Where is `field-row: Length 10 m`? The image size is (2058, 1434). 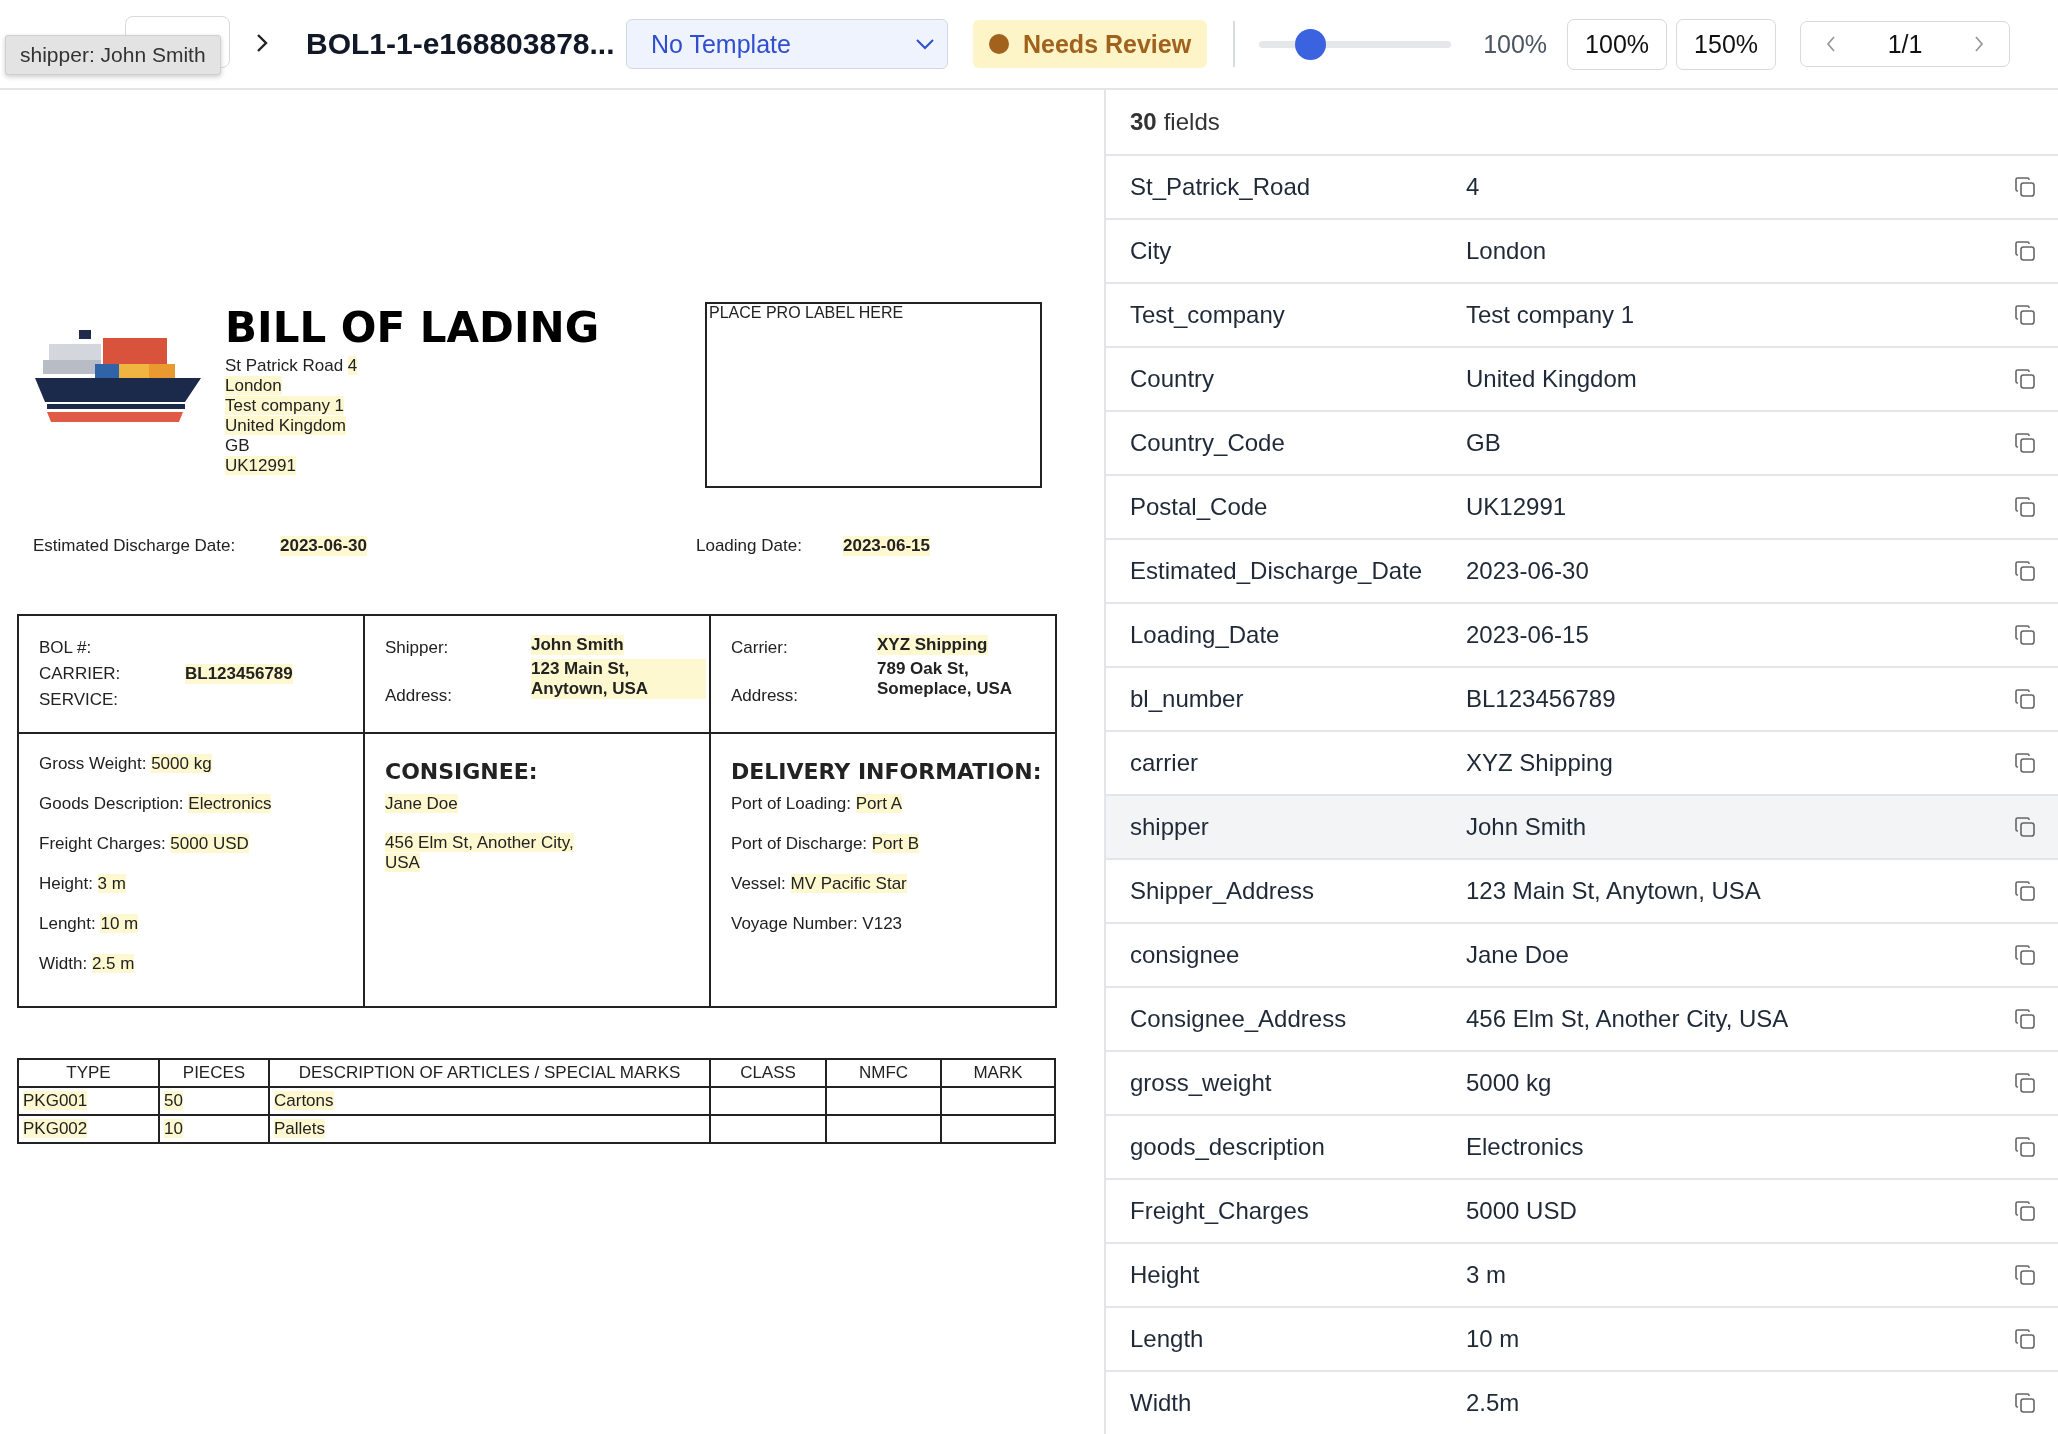
field-row: Length 10 m is located at coordinates (1582, 1340).